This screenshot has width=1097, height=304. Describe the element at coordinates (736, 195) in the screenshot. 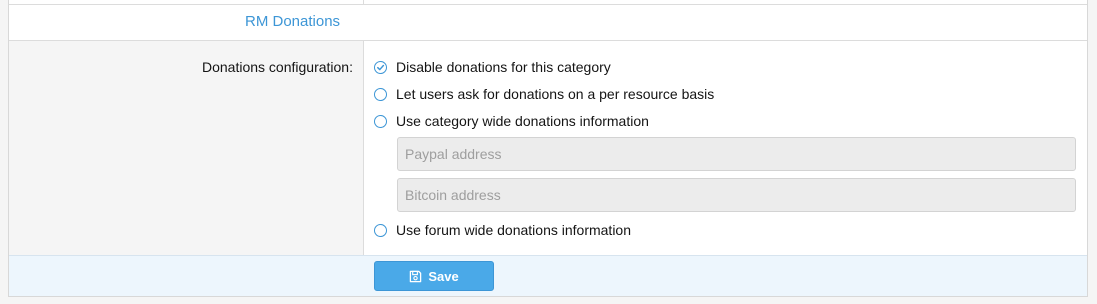

I see `bitcoin-address-input` at that location.